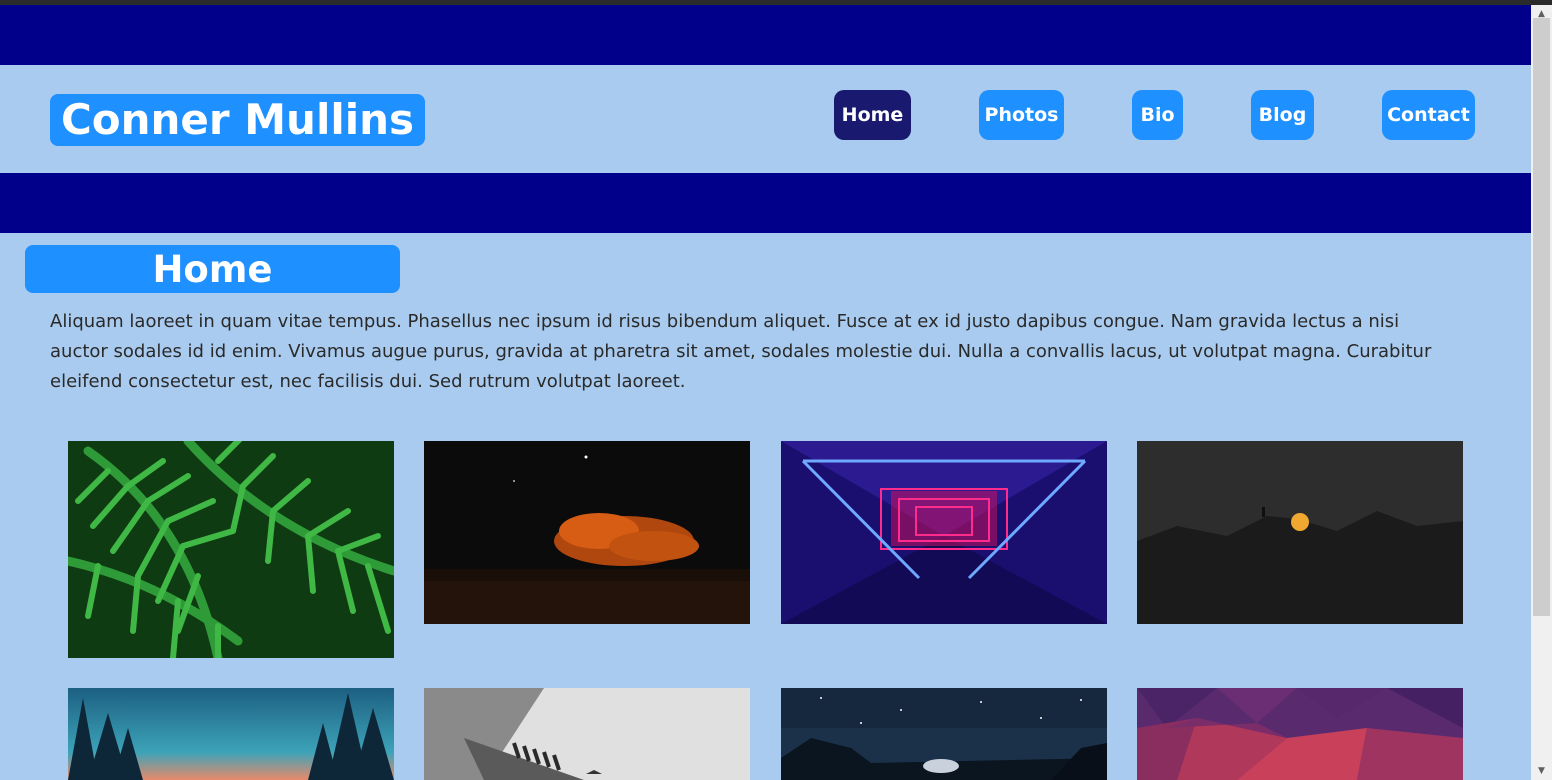 This screenshot has height=780, width=1552. I want to click on page-heading: Home, so click(212, 269).